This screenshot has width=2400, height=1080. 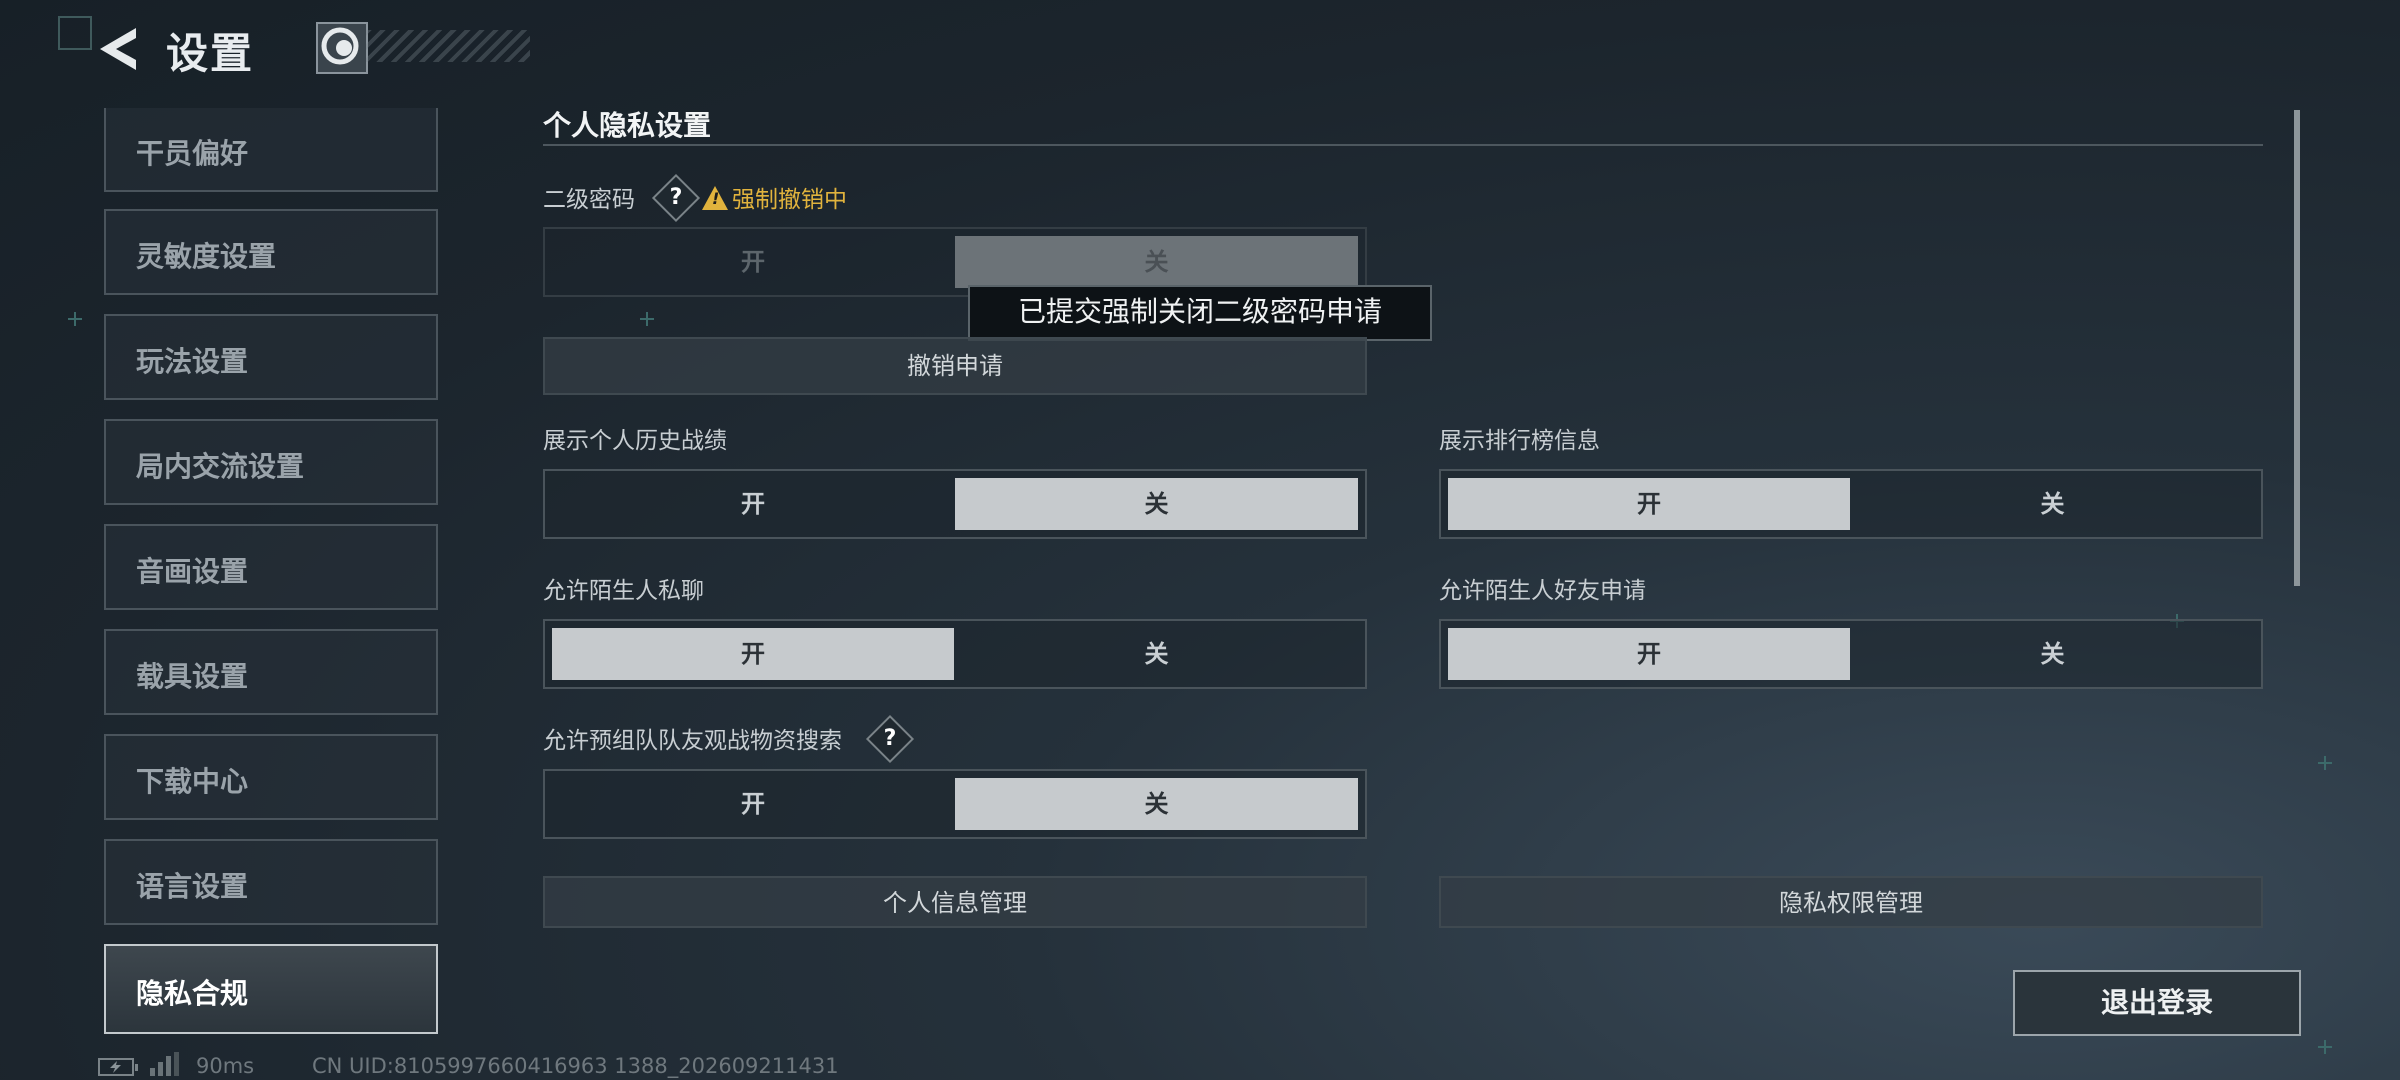 What do you see at coordinates (789, 200) in the screenshot?
I see `warning-text: 强制撤销中` at bounding box center [789, 200].